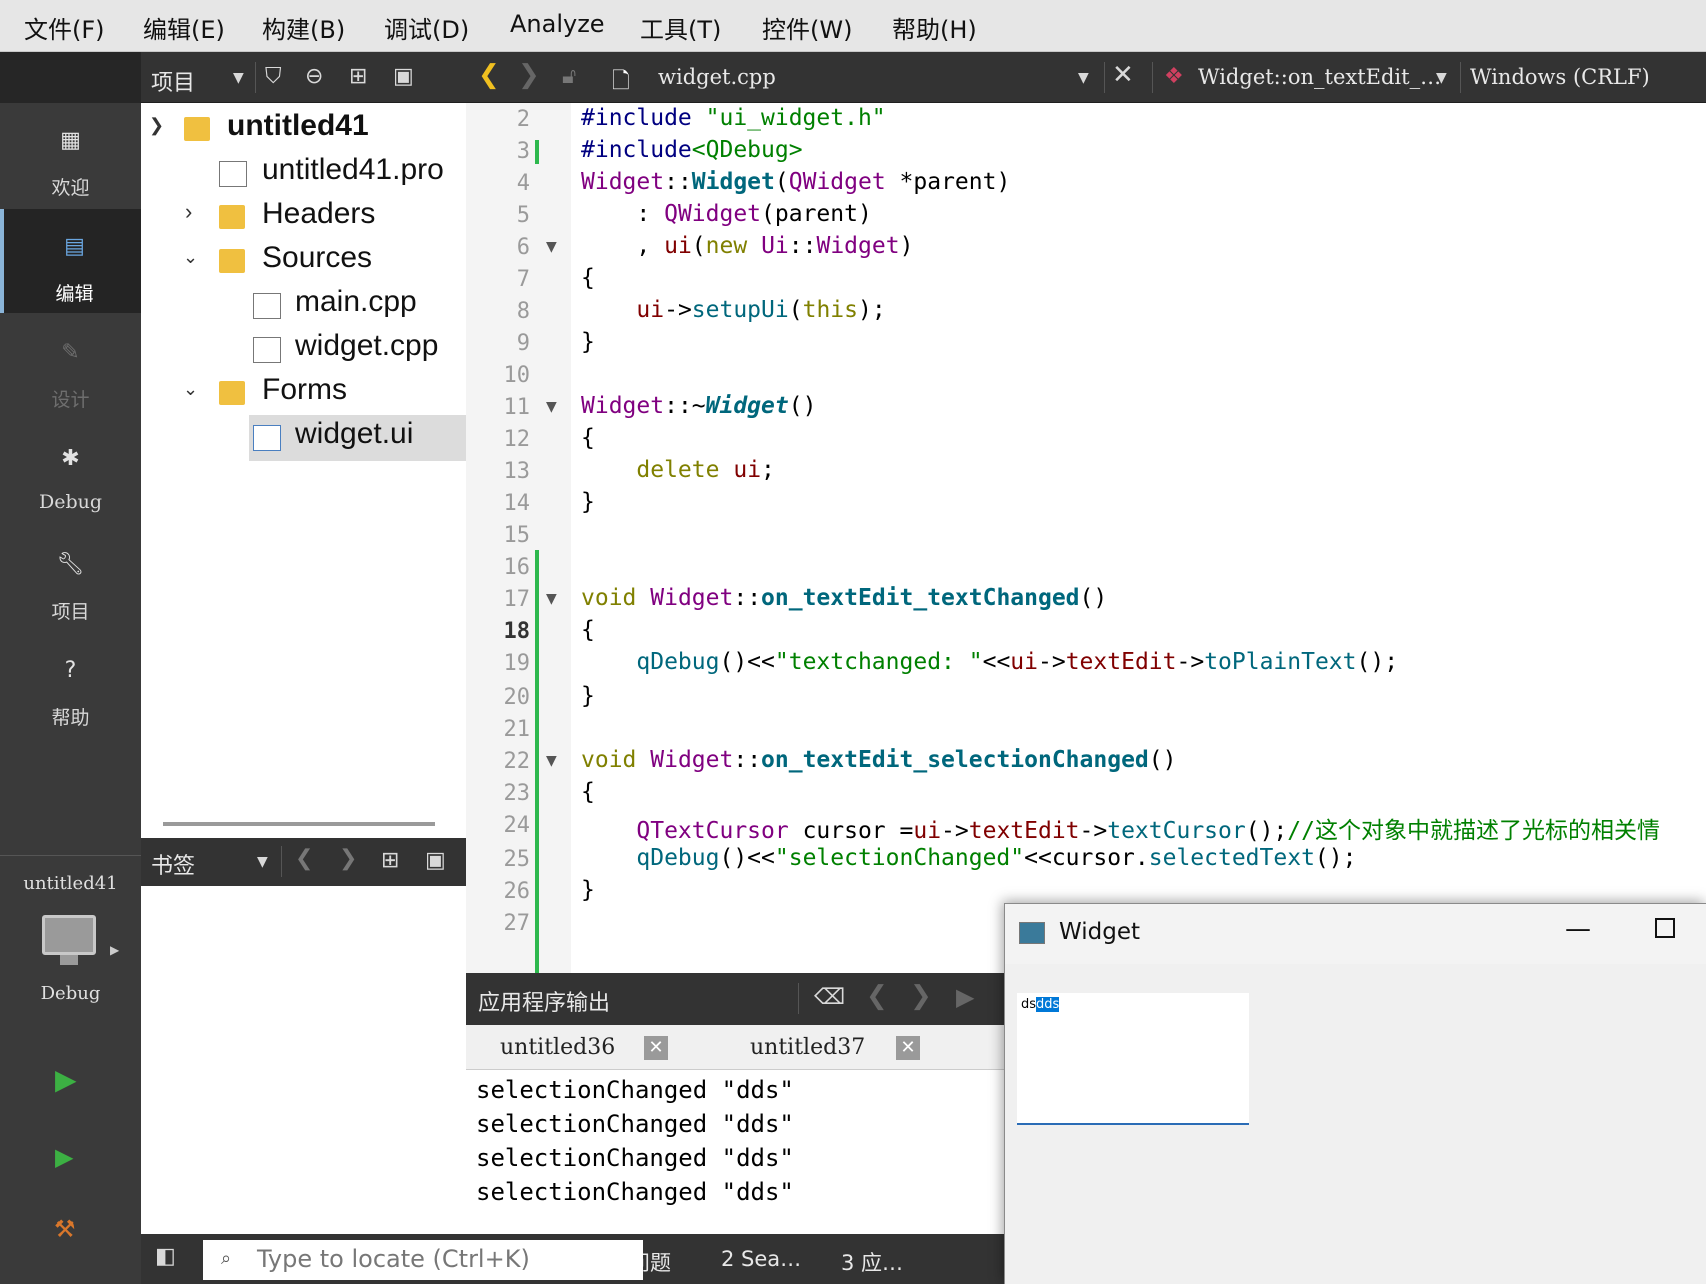  I want to click on line-ending-selector: Windows (CRLF), so click(1560, 77).